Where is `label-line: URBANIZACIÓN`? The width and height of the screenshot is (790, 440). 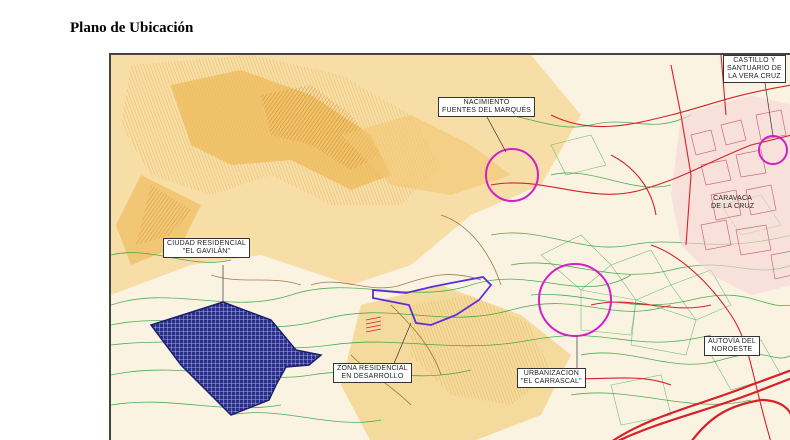 label-line: URBANIZACIÓN is located at coordinates (551, 373).